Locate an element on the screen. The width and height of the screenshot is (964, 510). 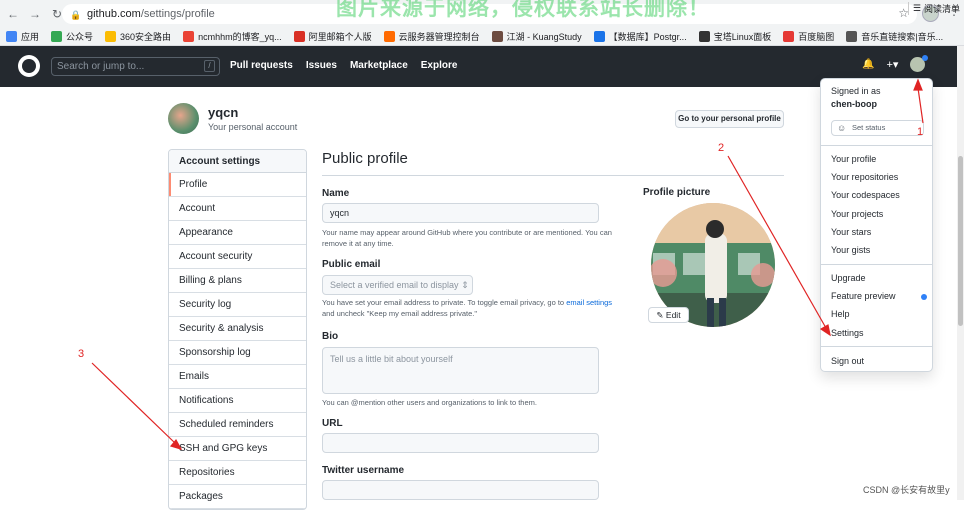
annotation-3: 3 is located at coordinates (81, 354).